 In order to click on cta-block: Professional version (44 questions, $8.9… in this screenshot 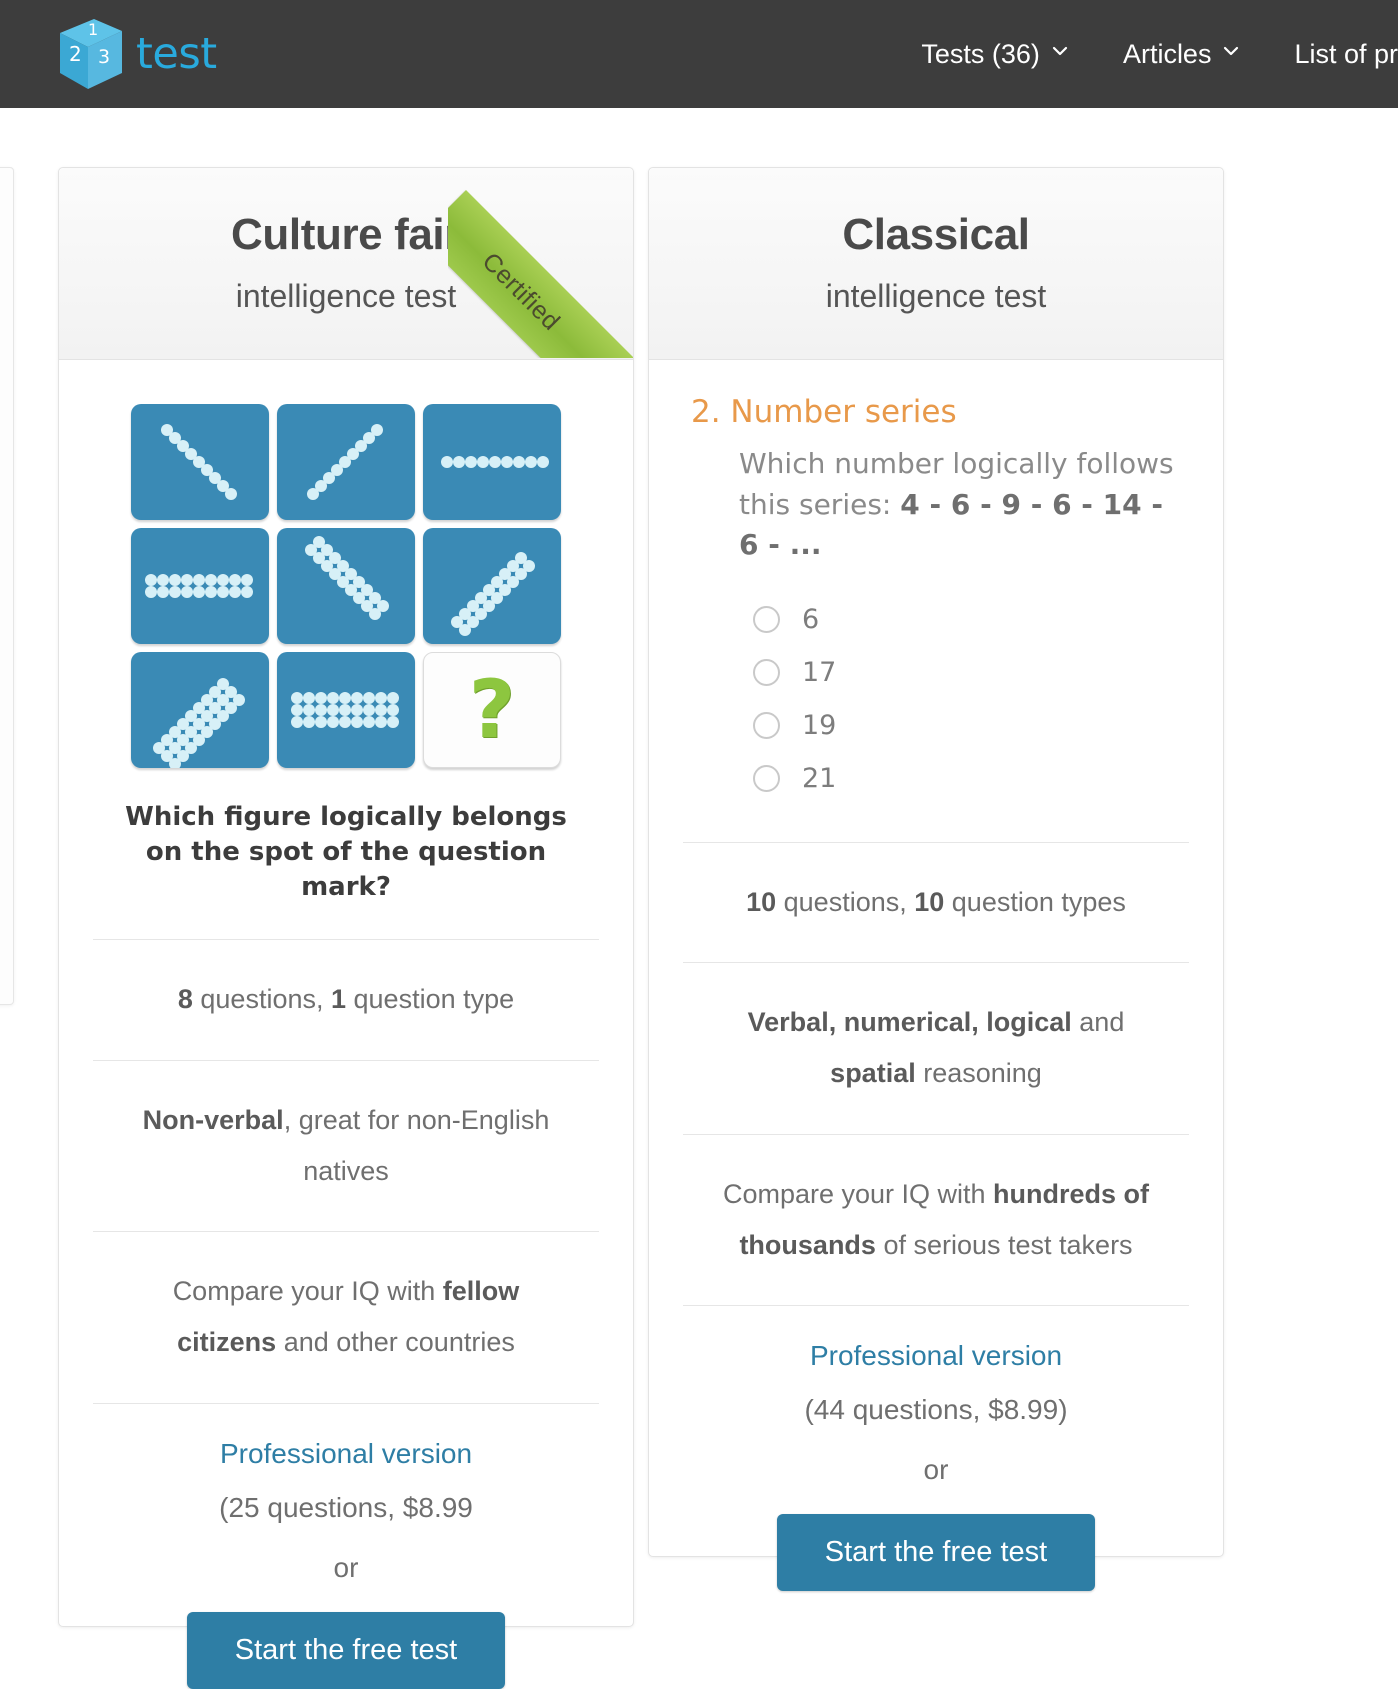, I will do `click(936, 1448)`.